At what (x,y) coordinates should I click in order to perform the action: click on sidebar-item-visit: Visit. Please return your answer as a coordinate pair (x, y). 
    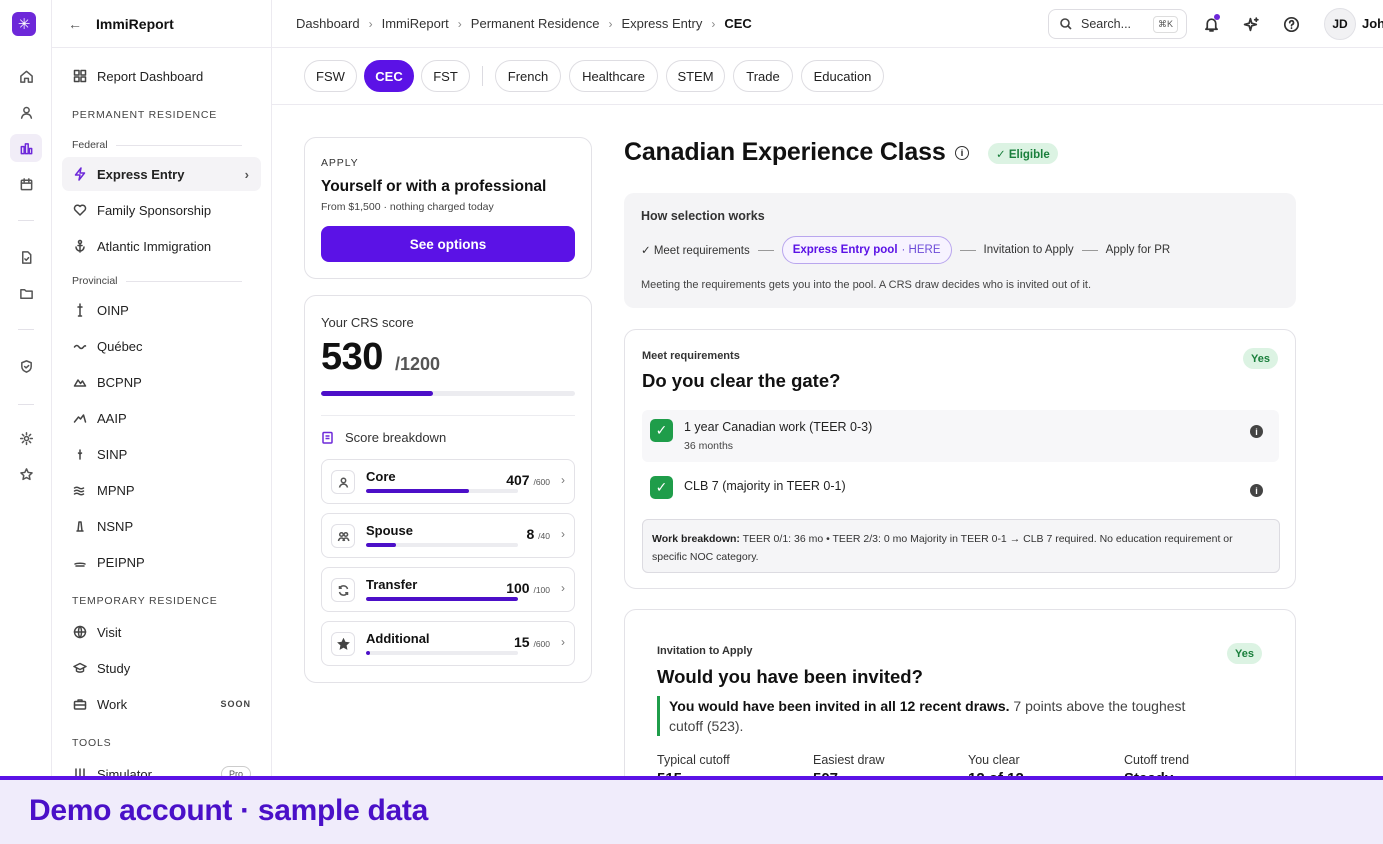
    Looking at the image, I should click on (161, 632).